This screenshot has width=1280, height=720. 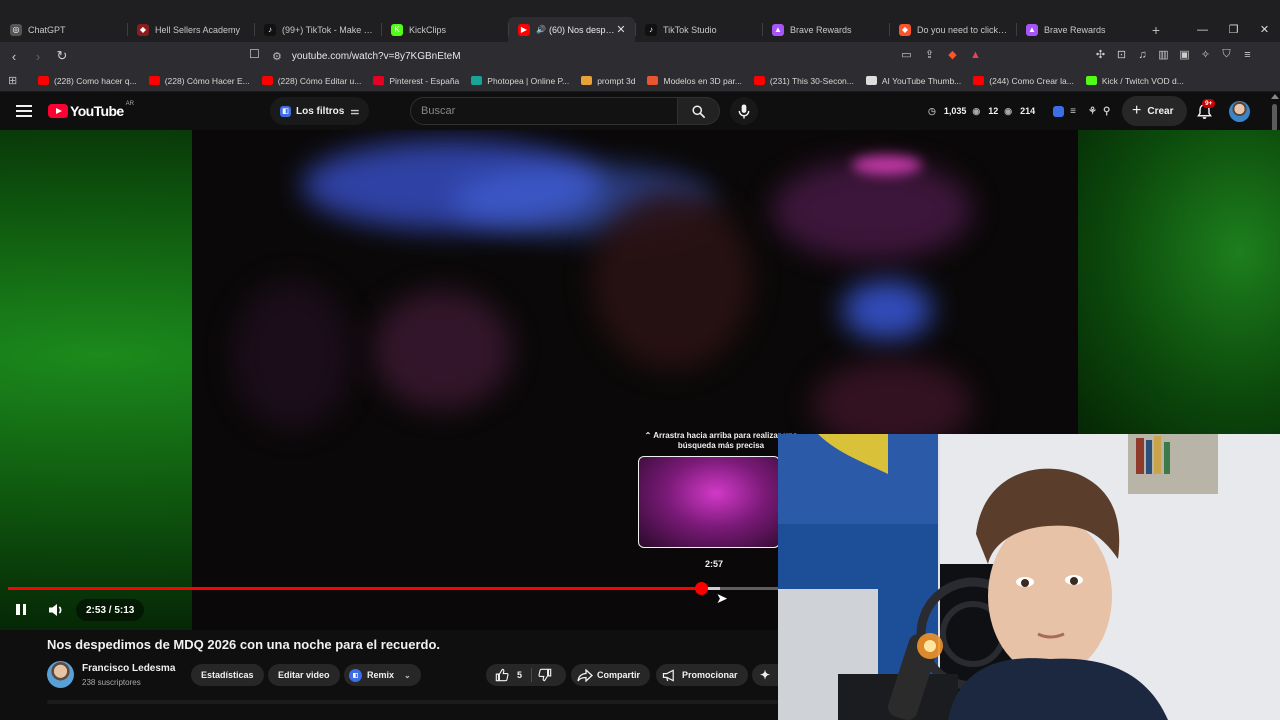 I want to click on tab-title: TikTok Studio, so click(x=690, y=29).